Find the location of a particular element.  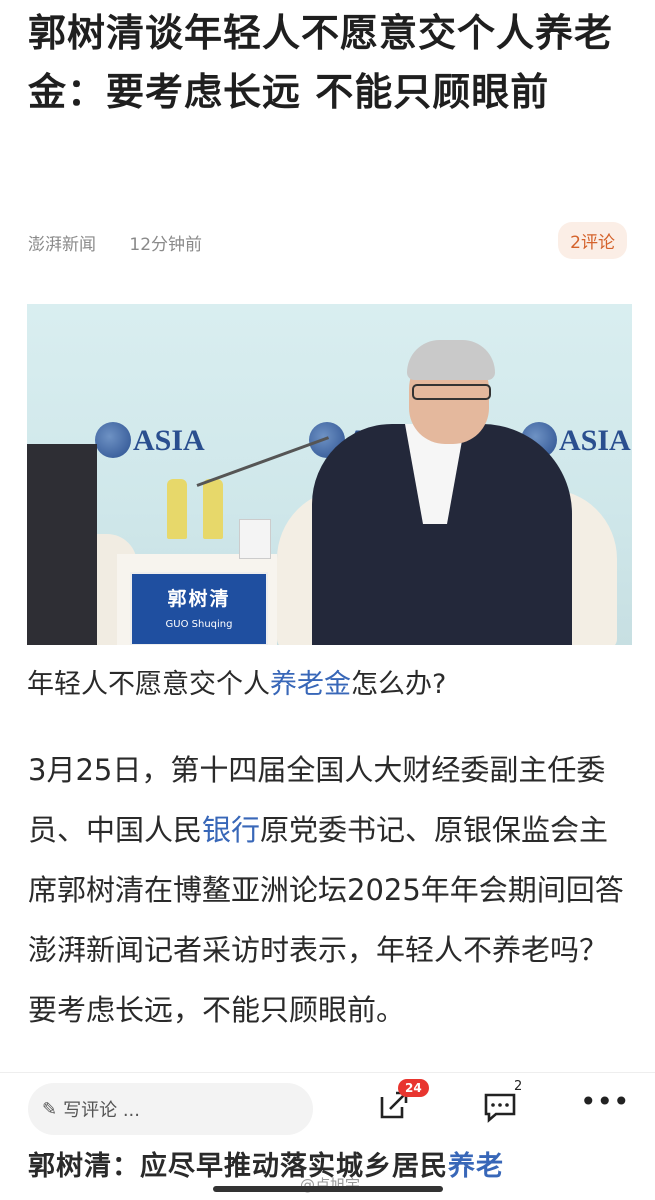

comment-count-badge: 2评论 is located at coordinates (592, 240).